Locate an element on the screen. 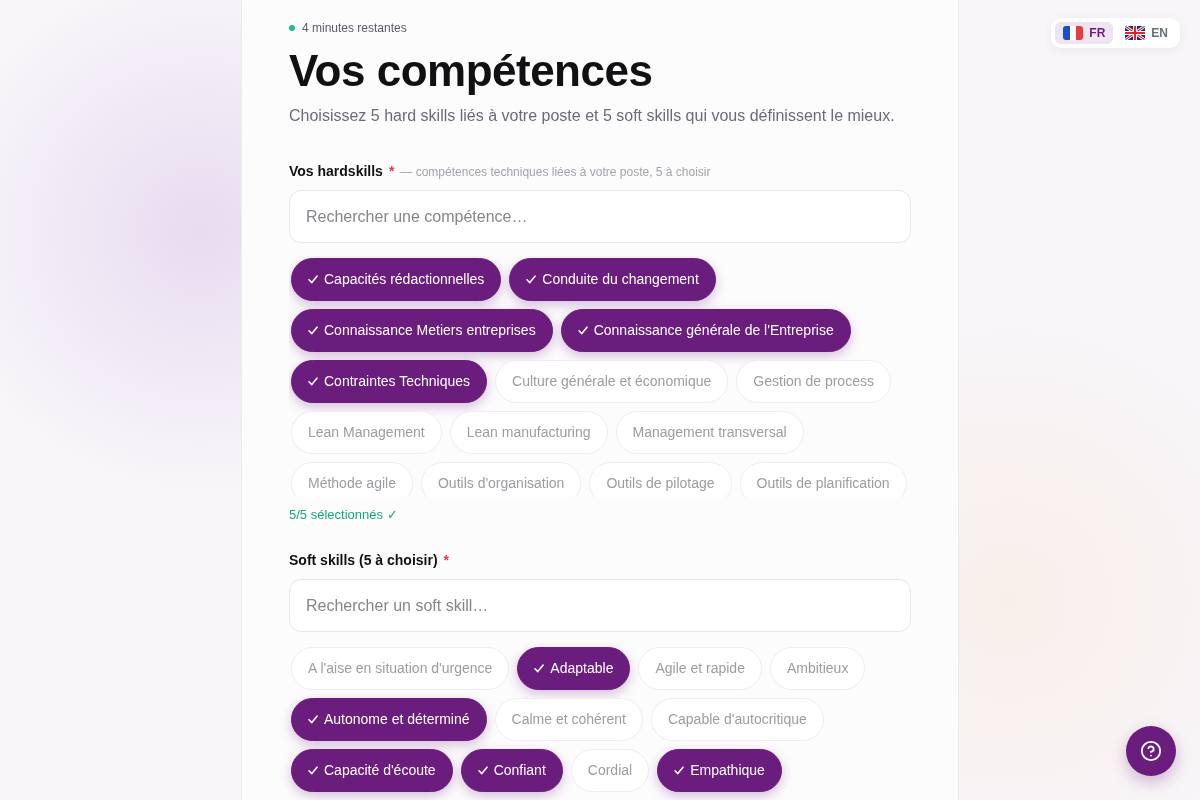 The image size is (1200, 800). british-flag-icon is located at coordinates (1135, 33).